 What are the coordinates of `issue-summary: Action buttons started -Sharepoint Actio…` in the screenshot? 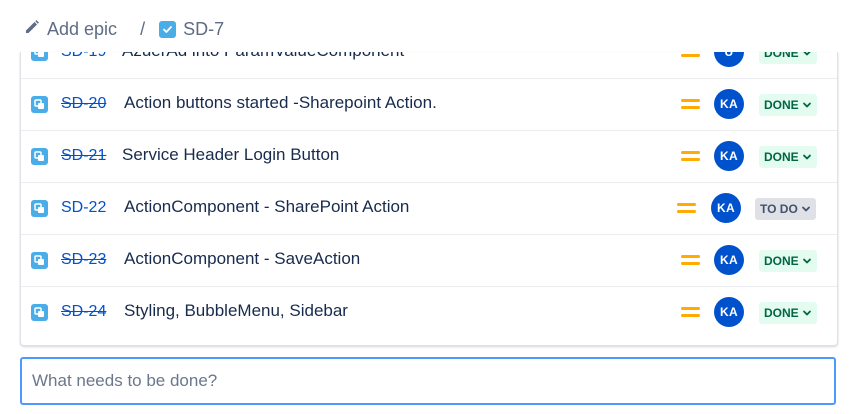 It's located at (280, 103).